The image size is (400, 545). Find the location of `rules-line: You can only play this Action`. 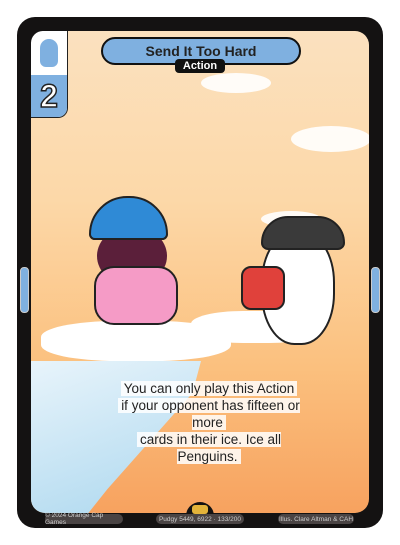

rules-line: You can only play this Action is located at coordinates (209, 388).